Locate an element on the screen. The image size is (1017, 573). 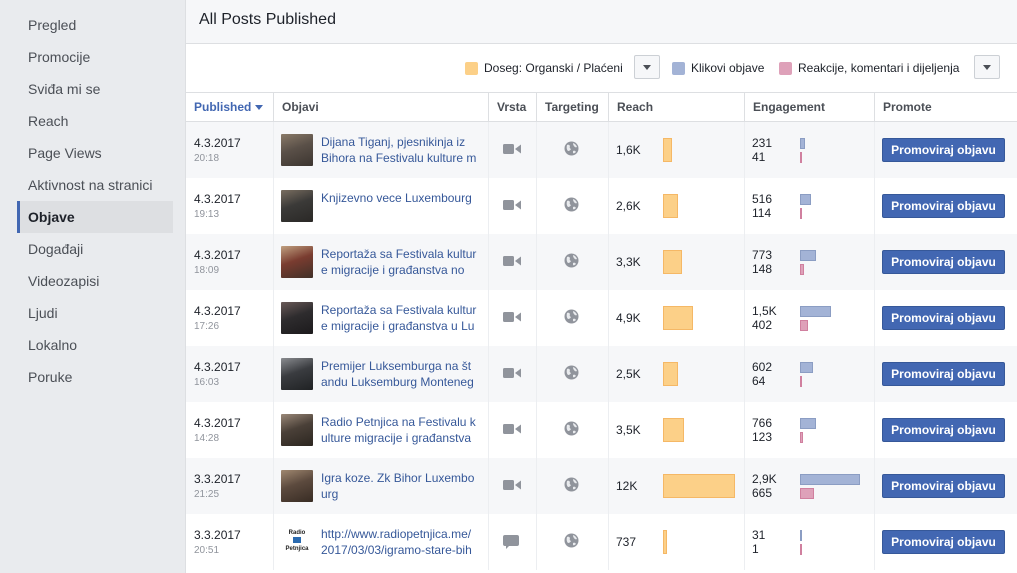
column-targeting: Targeting is located at coordinates (572, 107).